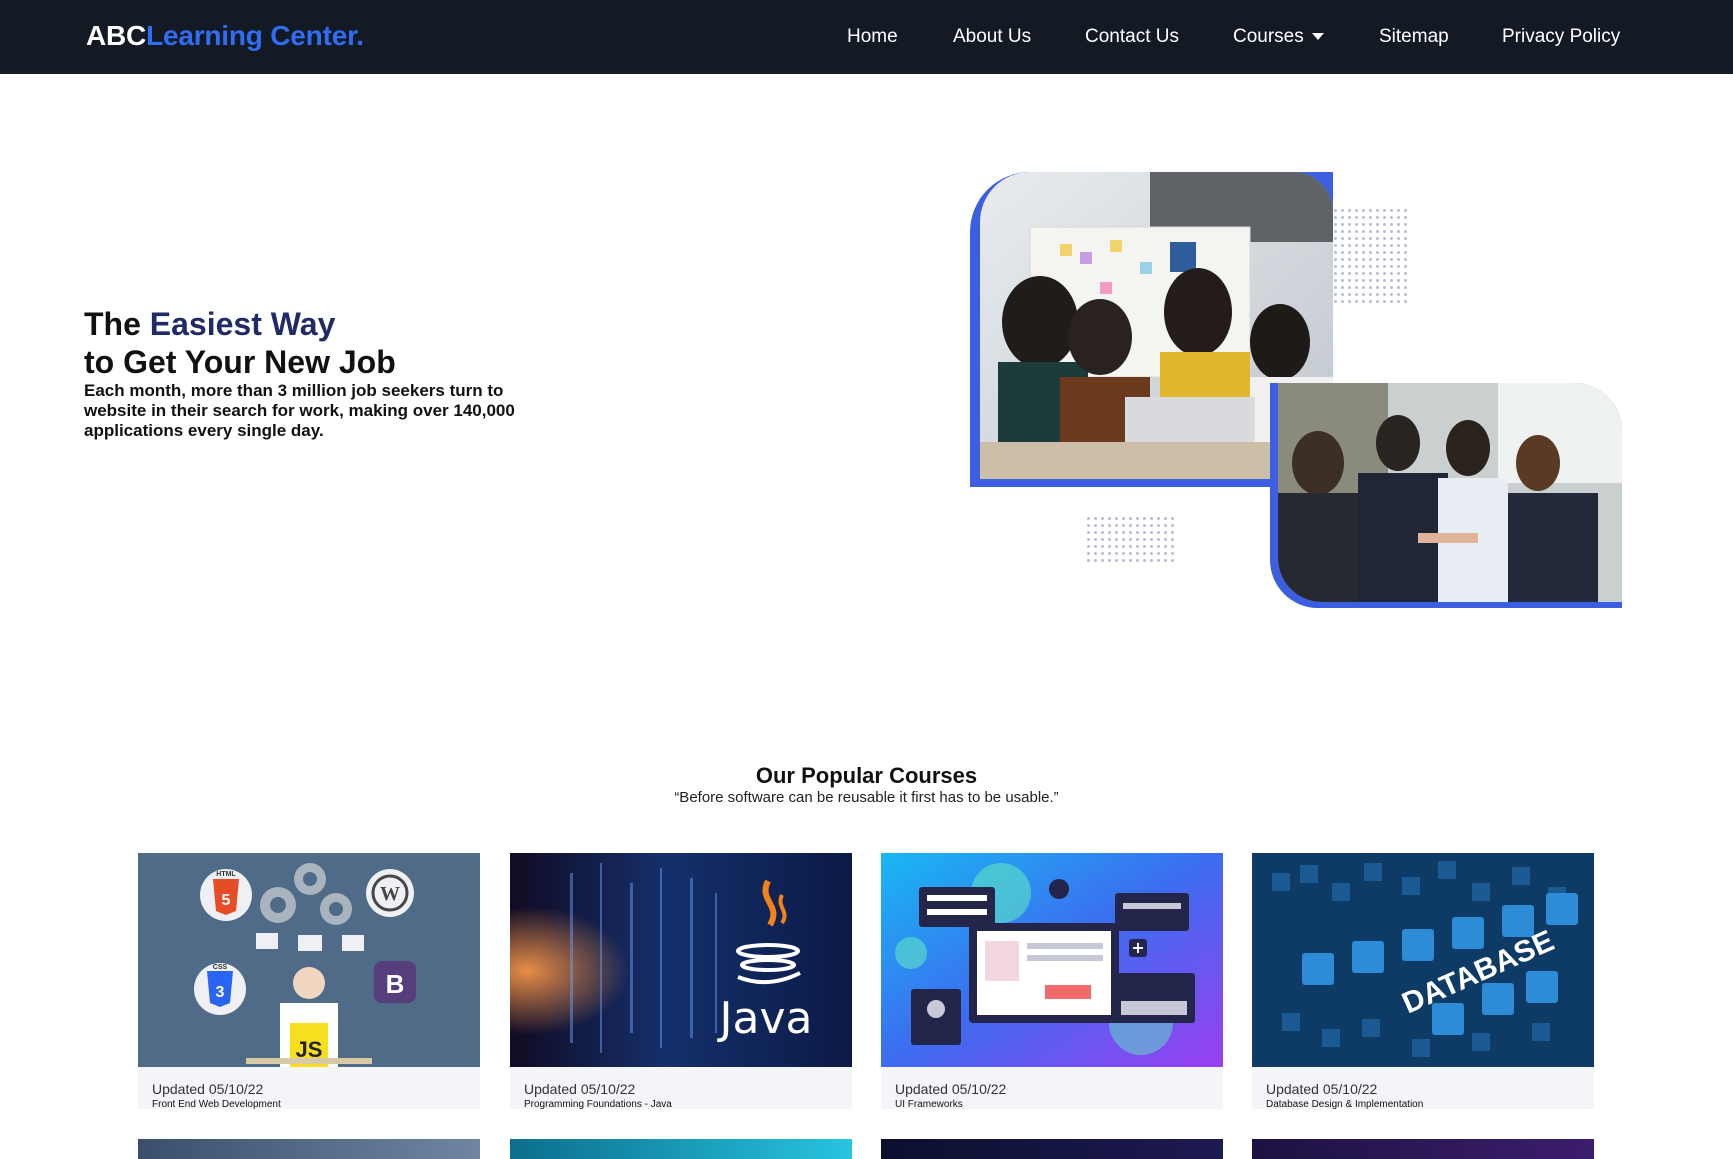 Image resolution: width=1733 pixels, height=1159 pixels. I want to click on svg-text: 5, so click(226, 900).